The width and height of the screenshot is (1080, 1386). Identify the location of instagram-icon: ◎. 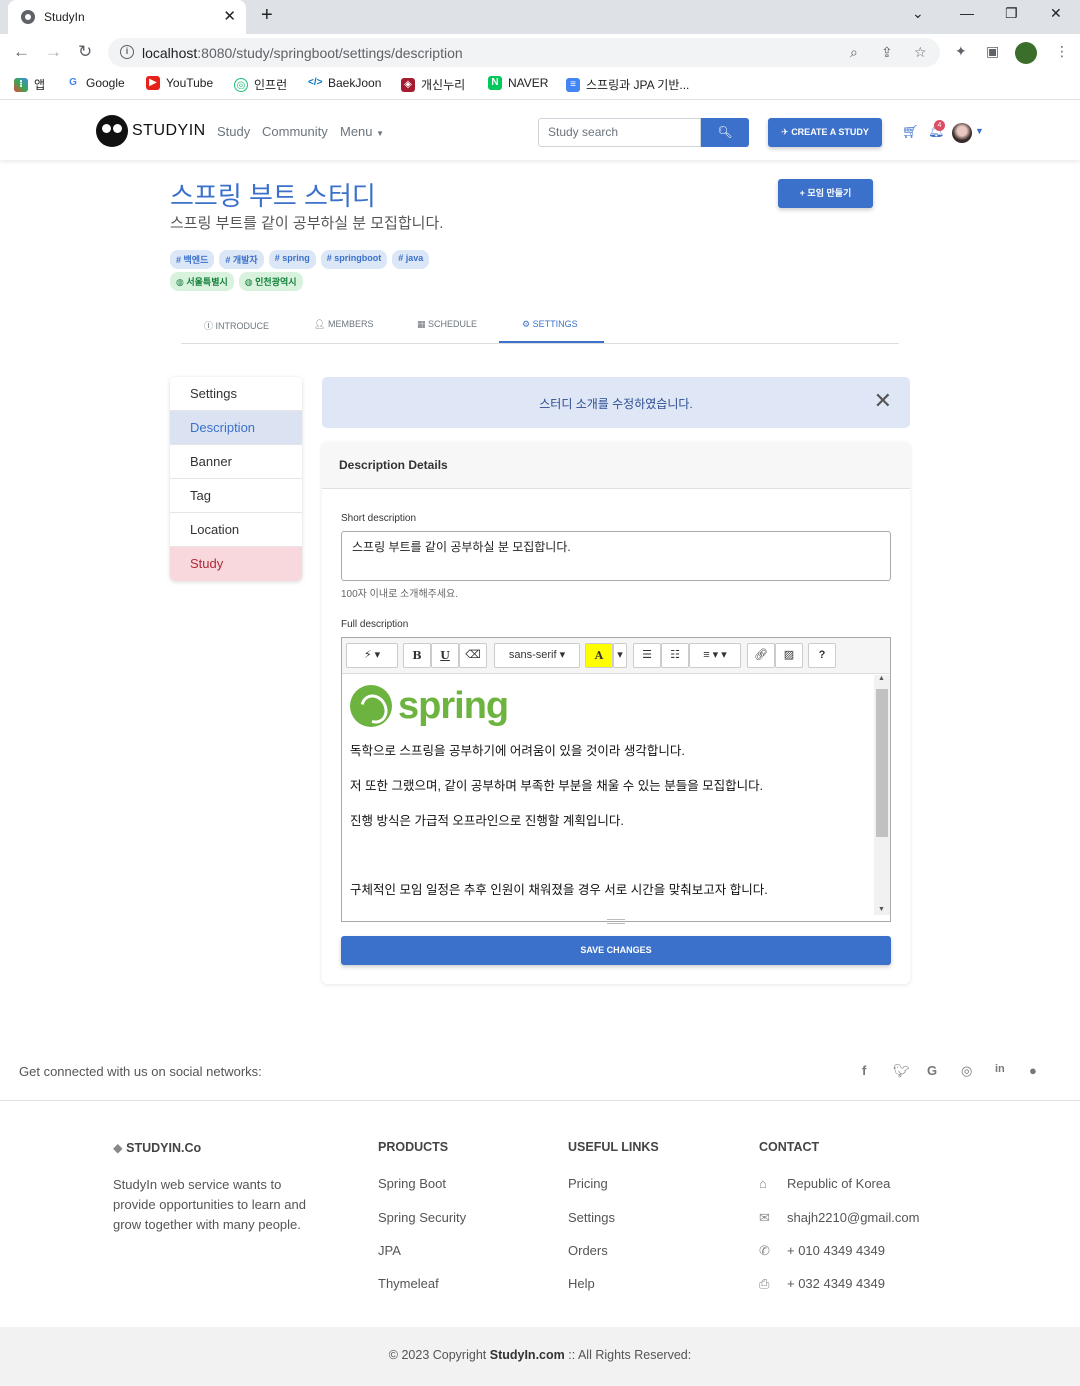
(966, 1071).